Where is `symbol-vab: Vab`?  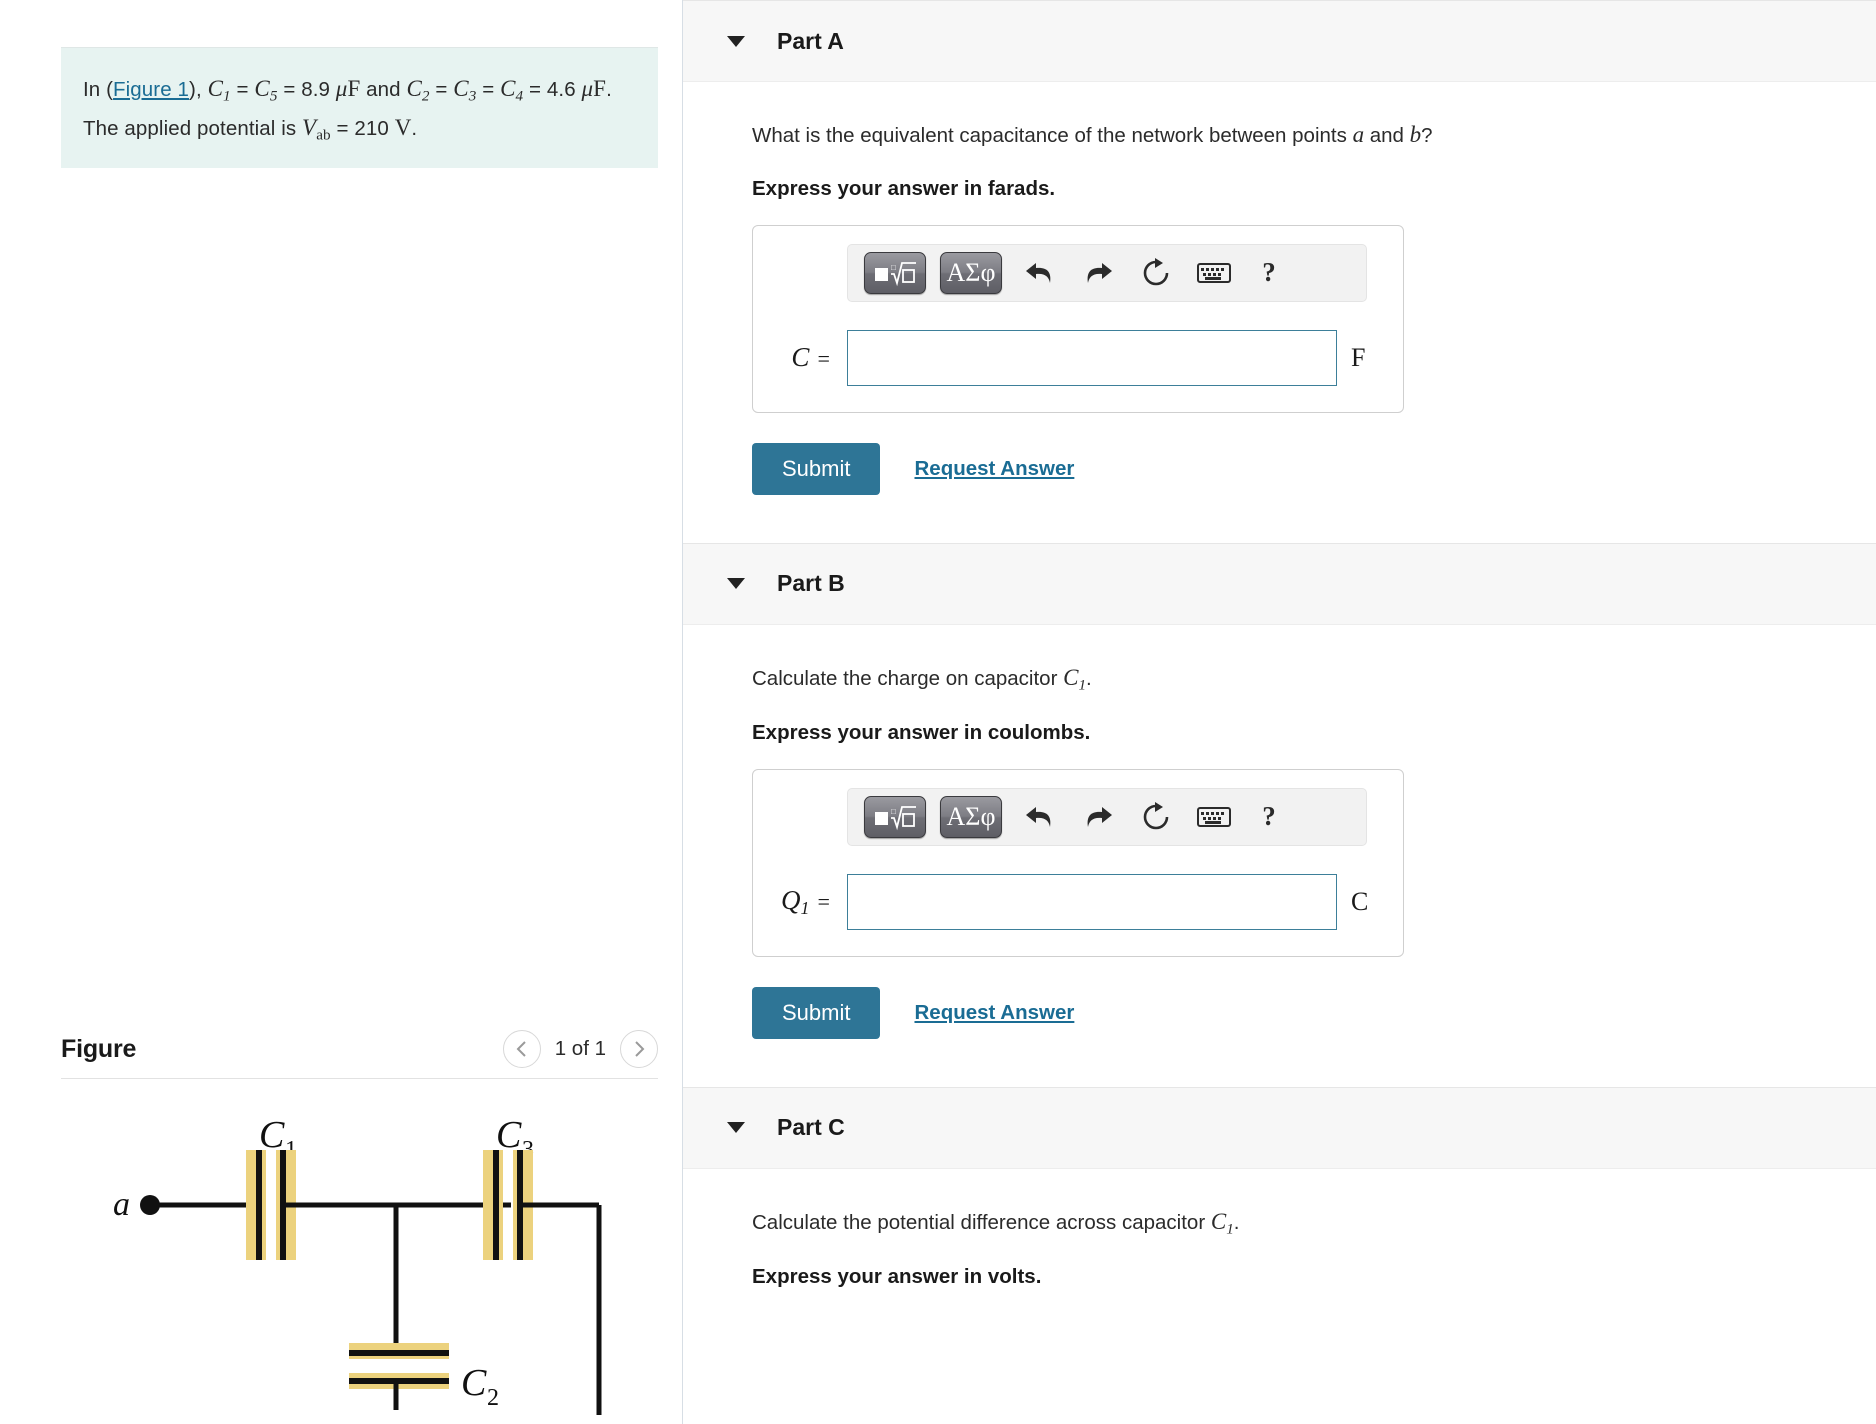 symbol-vab: Vab is located at coordinates (316, 129).